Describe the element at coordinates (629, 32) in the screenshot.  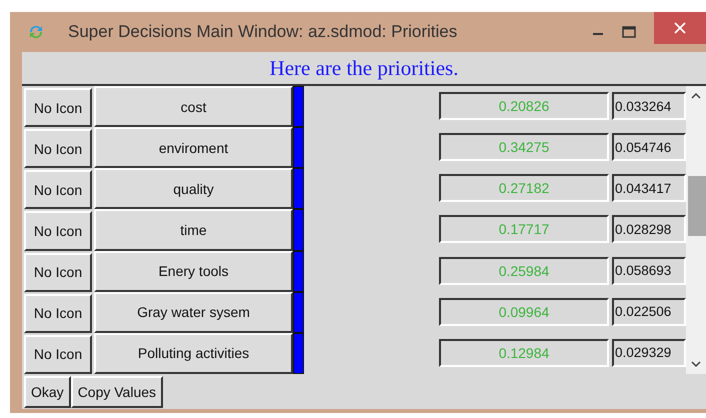
I see `maximize-icon` at that location.